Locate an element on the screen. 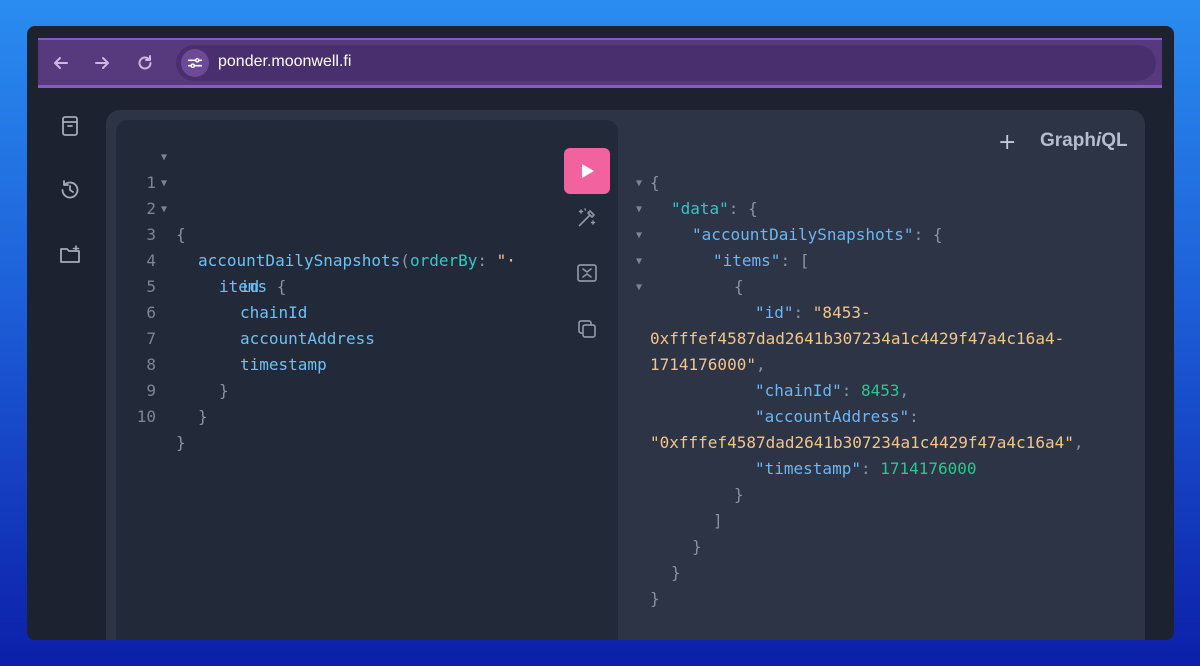  result-line: "chainId": 8453, is located at coordinates (832, 391).